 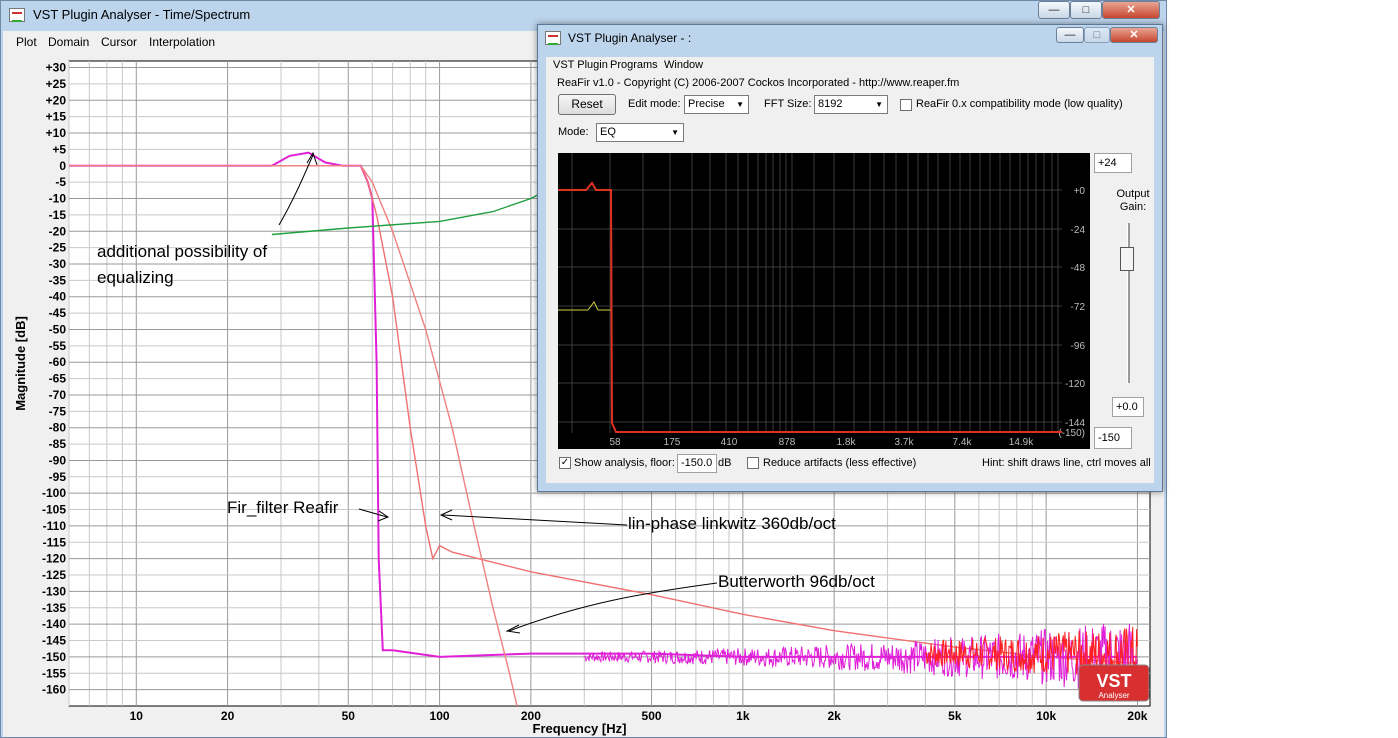 I want to click on y-tick-label: -65, so click(x=58, y=379).